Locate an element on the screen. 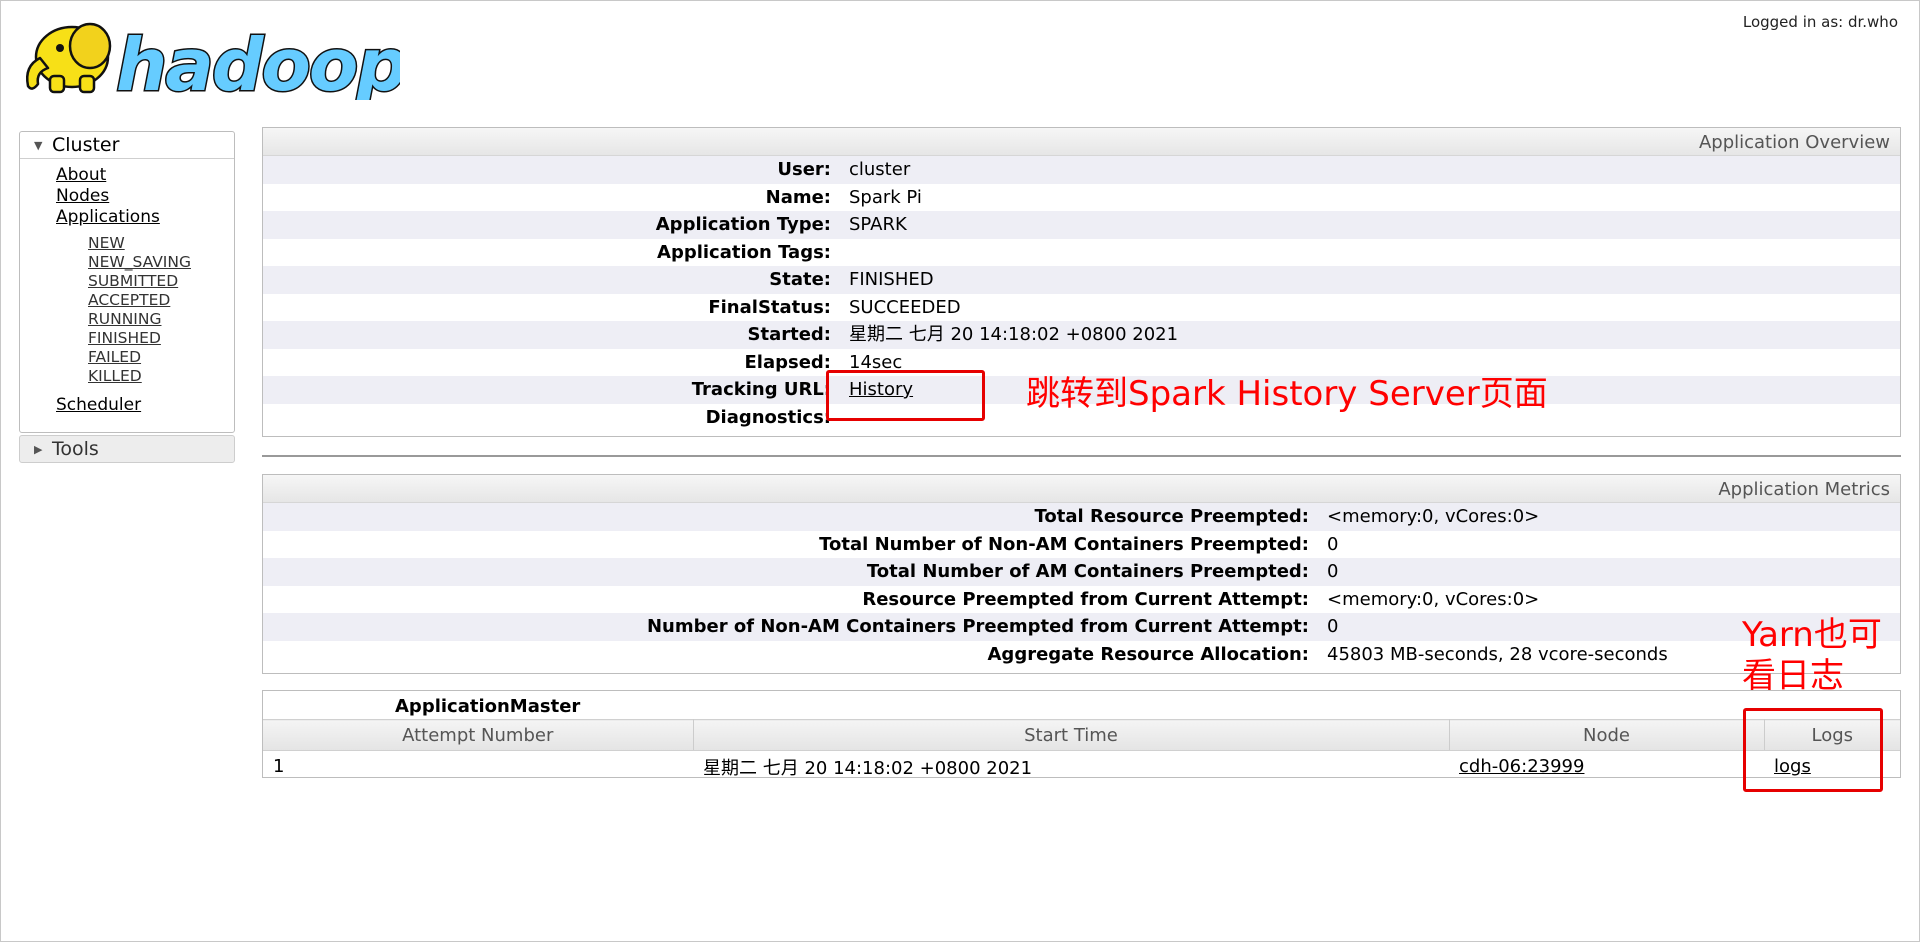  annotation-logs-note: Yarn也可看日志 is located at coordinates (1812, 655).